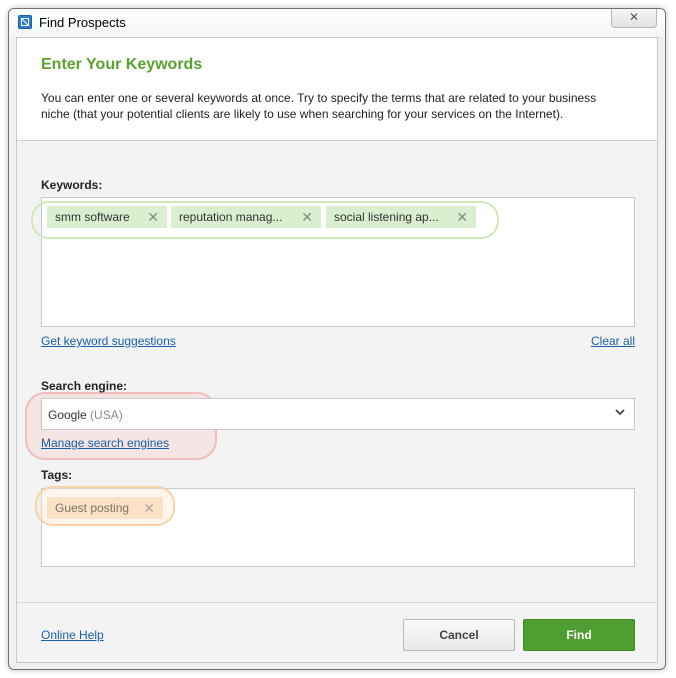 This screenshot has height=678, width=676. I want to click on search-engine-value: Google (USA), so click(85, 415).